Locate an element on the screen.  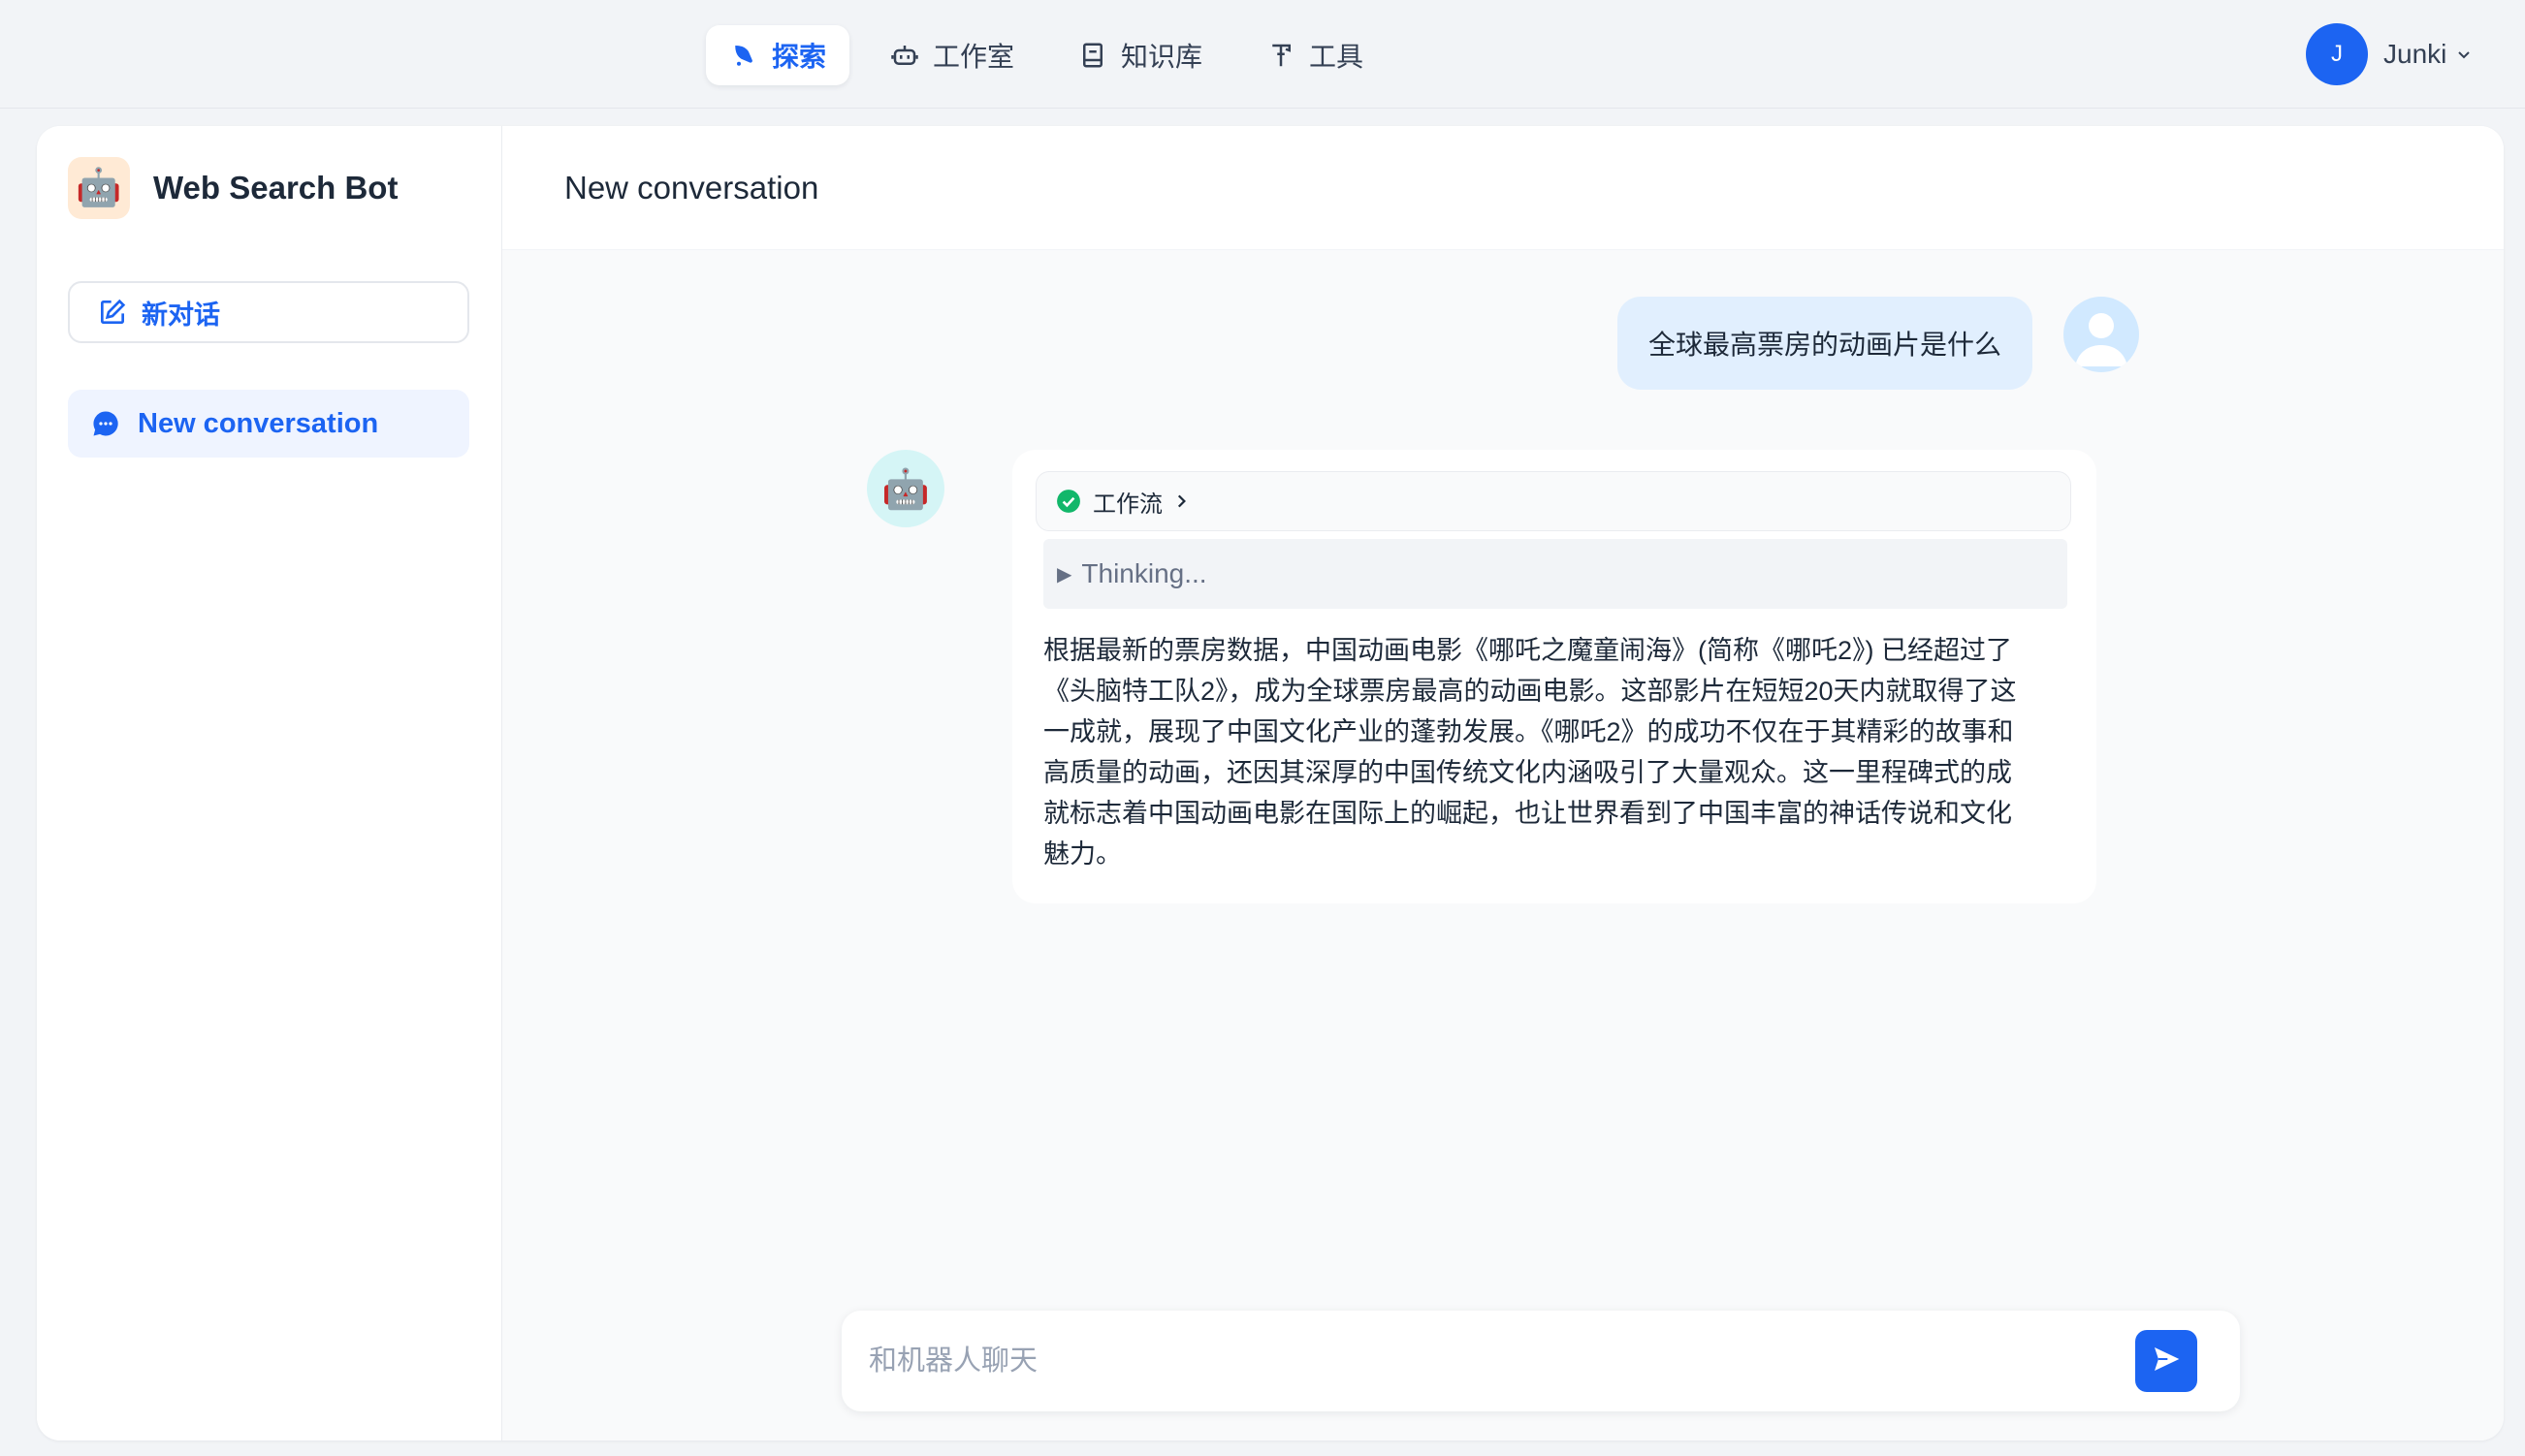
top-navigation-bar: 探索 工作室 知识库 工具 J Junki is located at coordinates (1262, 55).